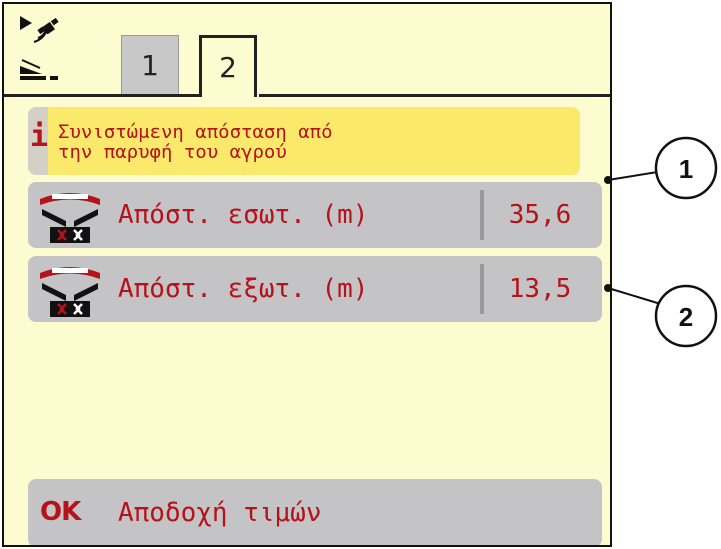 The image size is (721, 549). I want to click on callout-1-label: 1, so click(686, 169).